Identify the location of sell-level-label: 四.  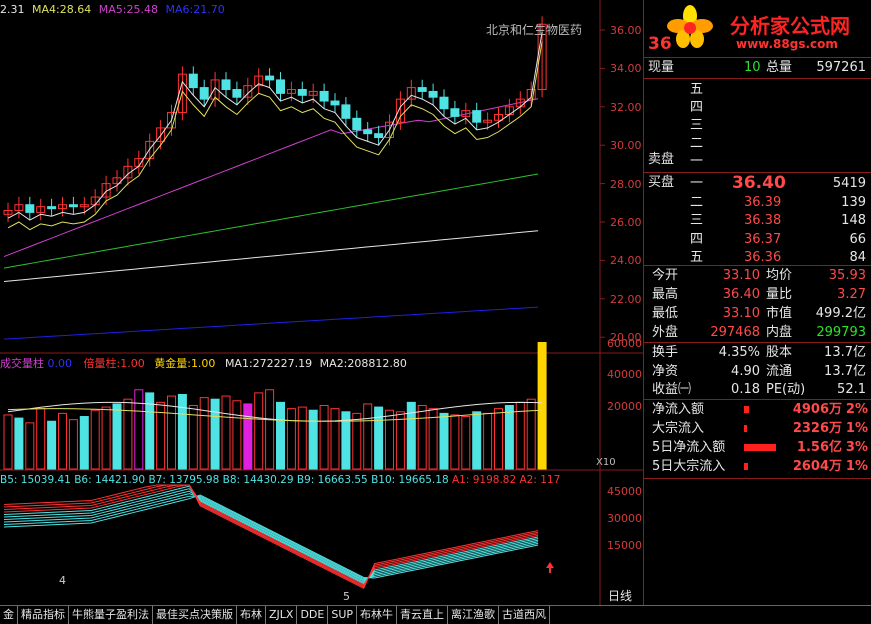
(697, 107).